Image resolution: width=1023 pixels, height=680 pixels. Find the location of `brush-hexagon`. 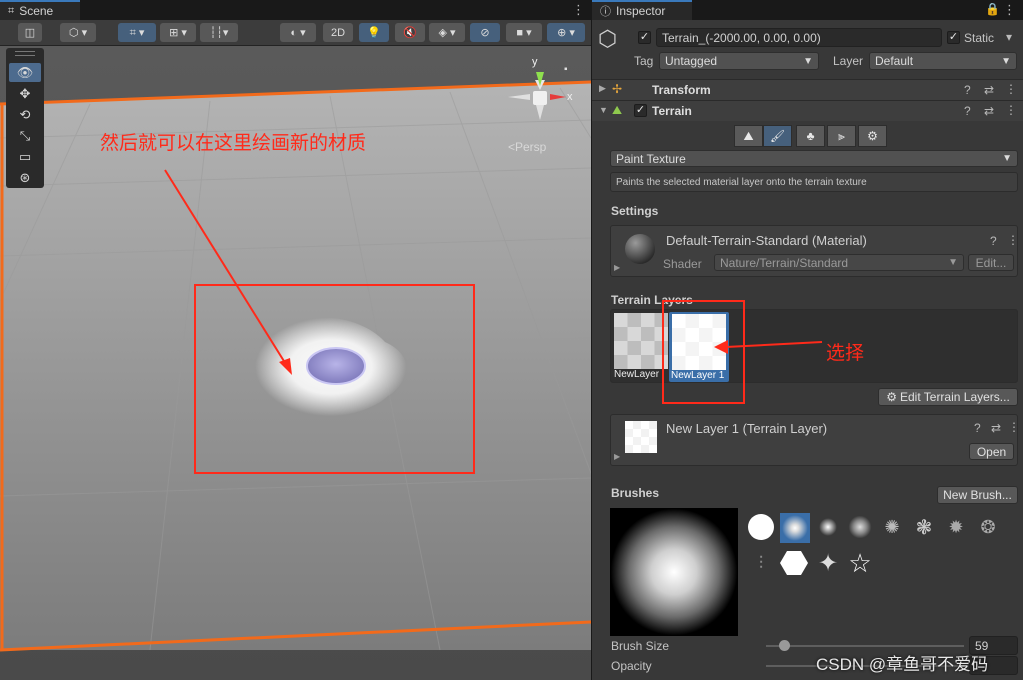

brush-hexagon is located at coordinates (794, 563).